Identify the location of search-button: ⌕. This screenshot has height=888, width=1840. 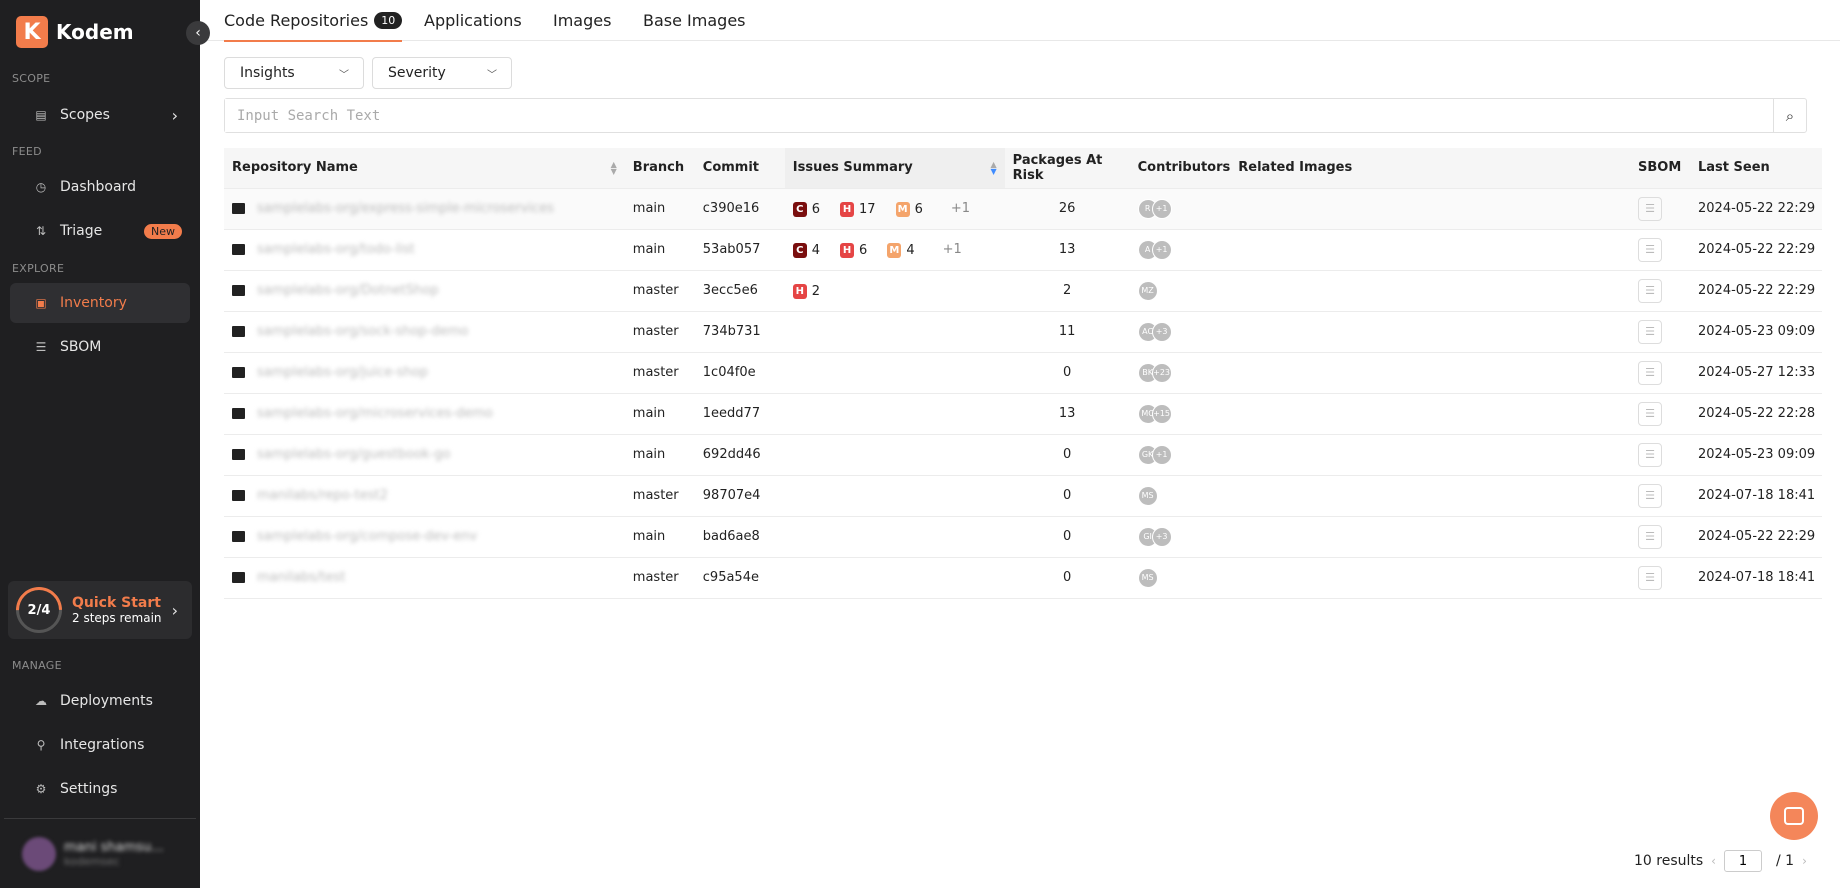
(1789, 115).